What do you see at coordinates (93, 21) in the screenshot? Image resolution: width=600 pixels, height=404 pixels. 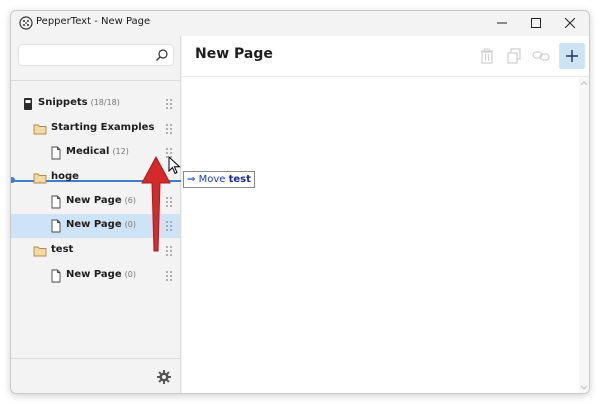 I see `window-title: PepperText - New Page` at bounding box center [93, 21].